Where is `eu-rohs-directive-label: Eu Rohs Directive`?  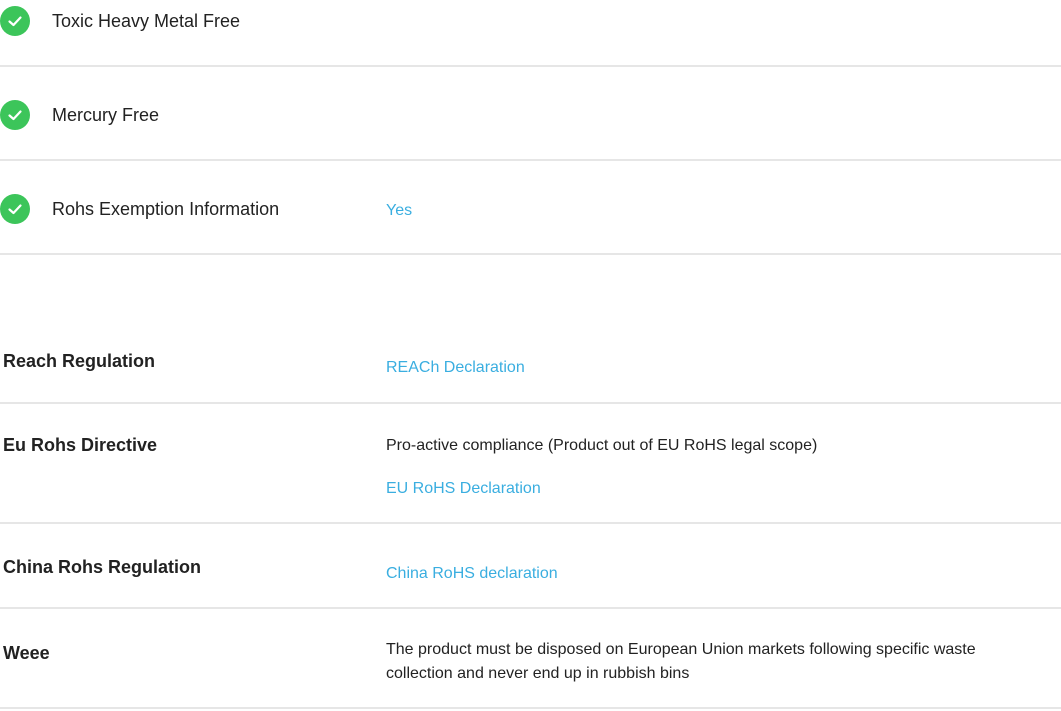
eu-rohs-directive-label: Eu Rohs Directive is located at coordinates (80, 445).